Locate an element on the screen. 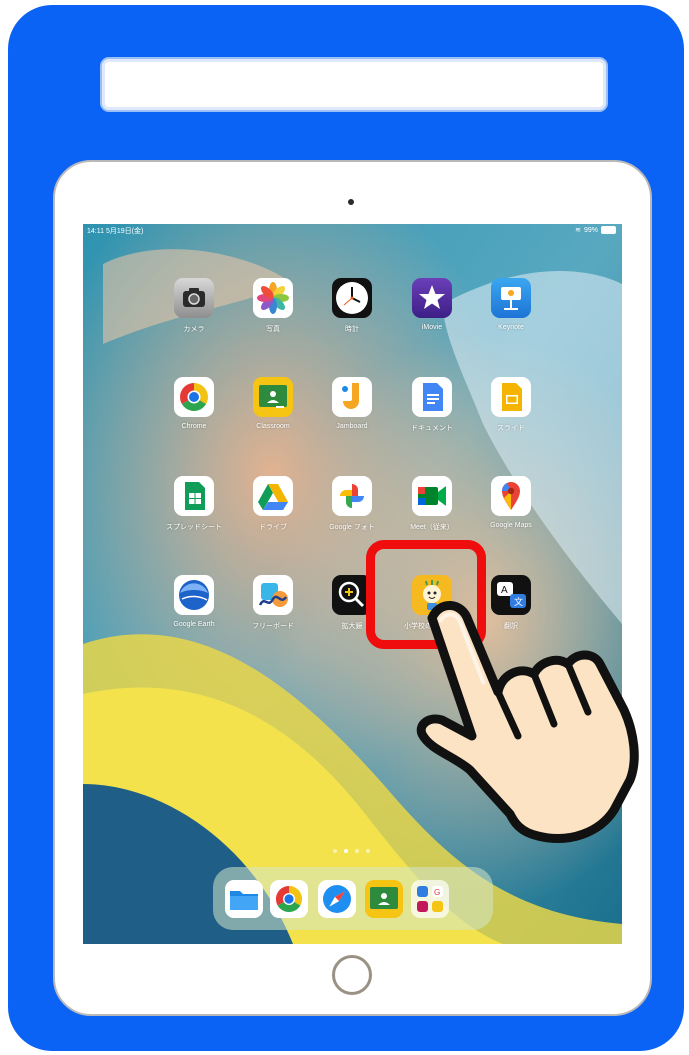 Image resolution: width=689 pixels, height=1055 pixels. app-drive: ドライブ is located at coordinates (273, 504).